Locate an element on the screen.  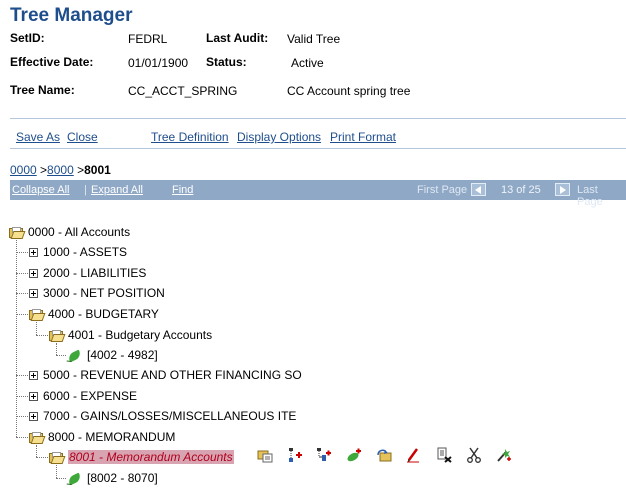
setid-label: SetID: is located at coordinates (27, 38).